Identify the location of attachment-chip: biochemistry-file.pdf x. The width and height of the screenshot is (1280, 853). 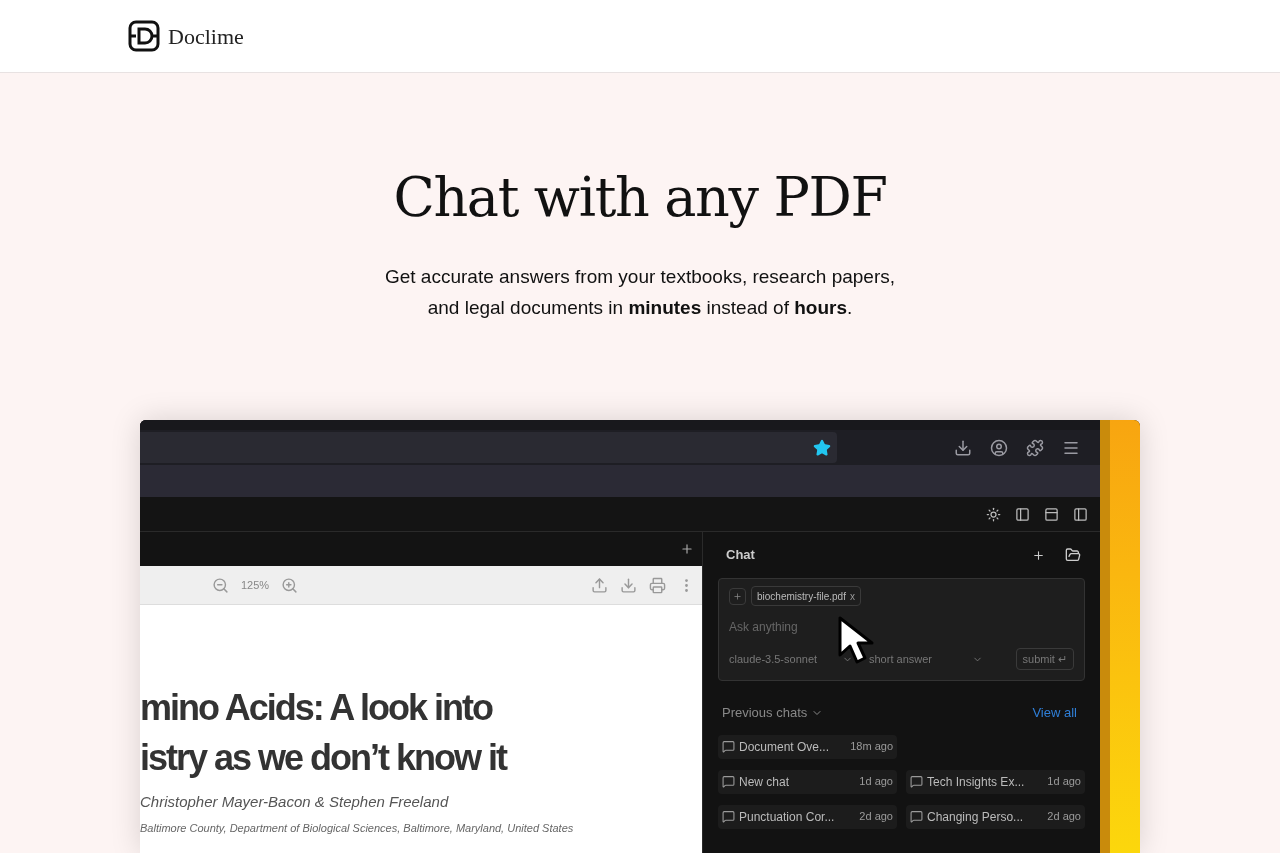
(806, 596).